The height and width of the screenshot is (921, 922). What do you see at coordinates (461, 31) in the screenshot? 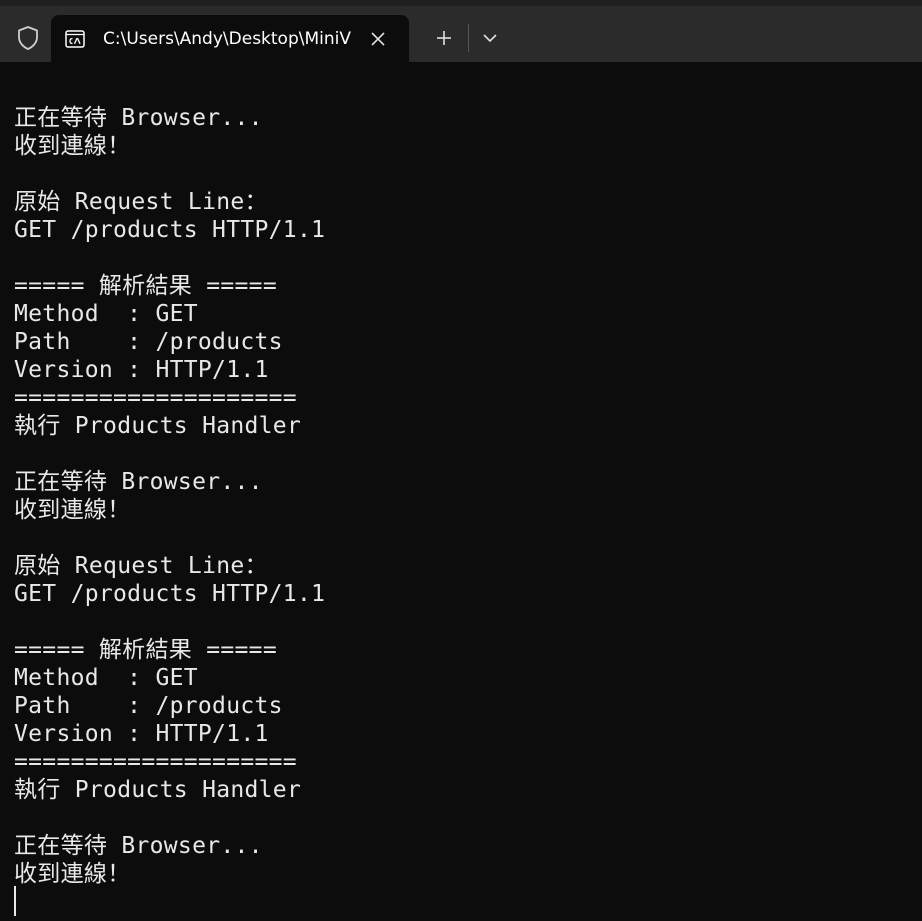
I see `tab-strip: C:\Users\Andy\Desktop\MiniV` at bounding box center [461, 31].